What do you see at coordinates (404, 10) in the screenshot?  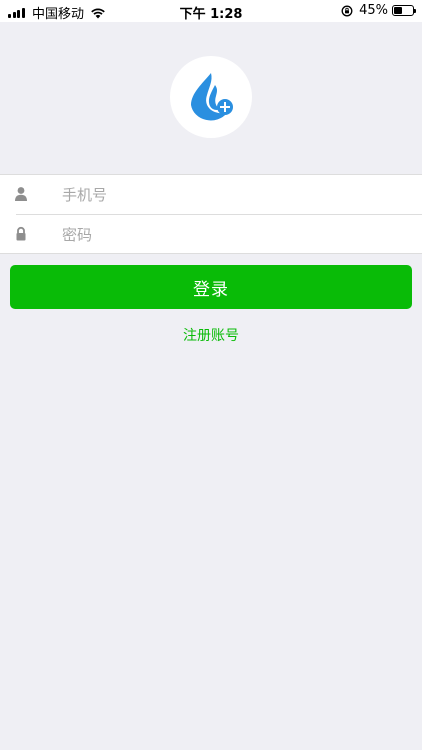 I see `battery-icon` at bounding box center [404, 10].